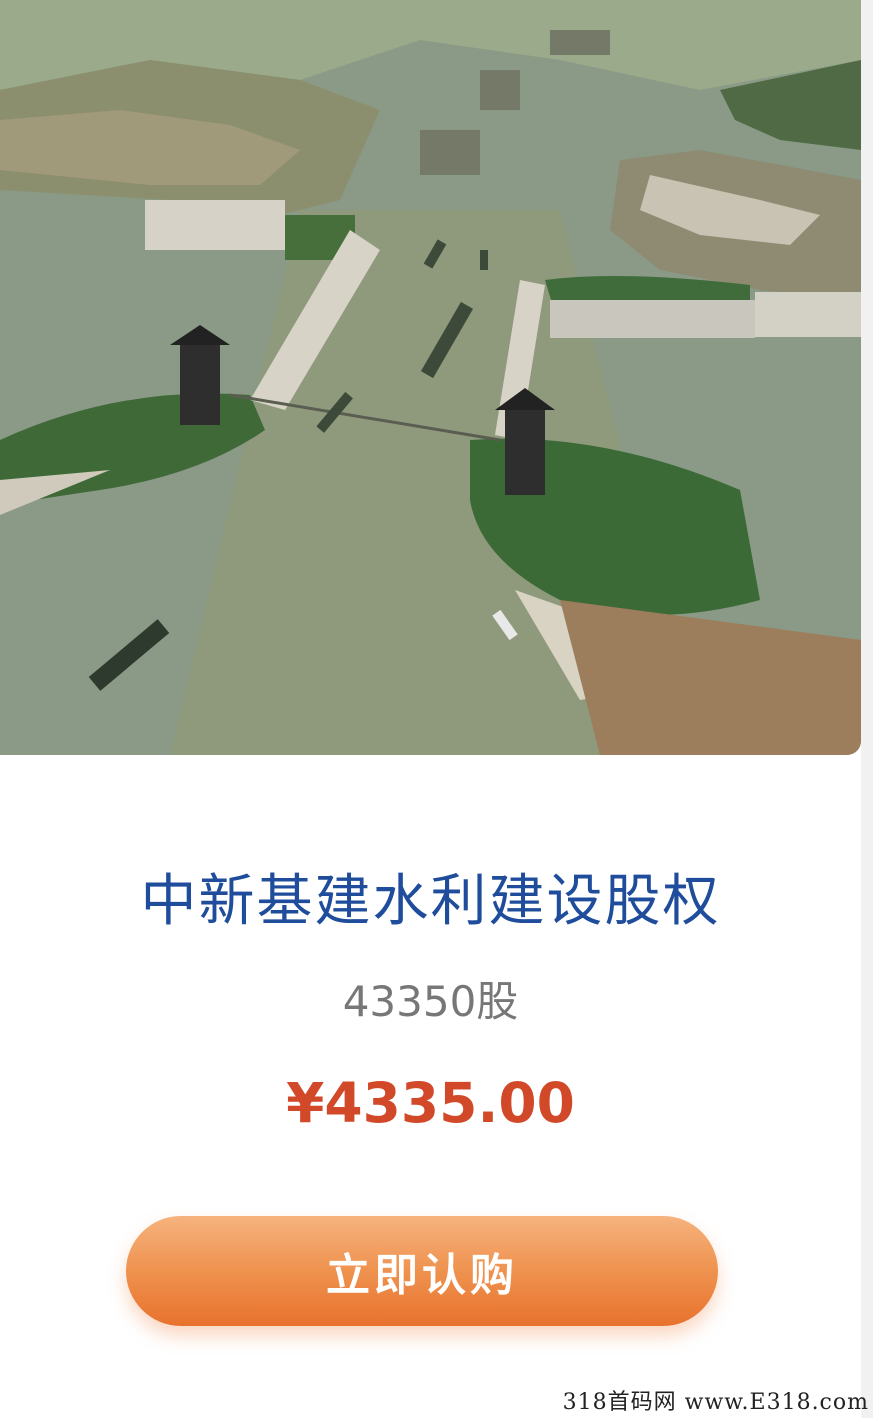 This screenshot has width=873, height=1418. Describe the element at coordinates (422, 1271) in the screenshot. I see `subscribe-button: 立即认购` at that location.